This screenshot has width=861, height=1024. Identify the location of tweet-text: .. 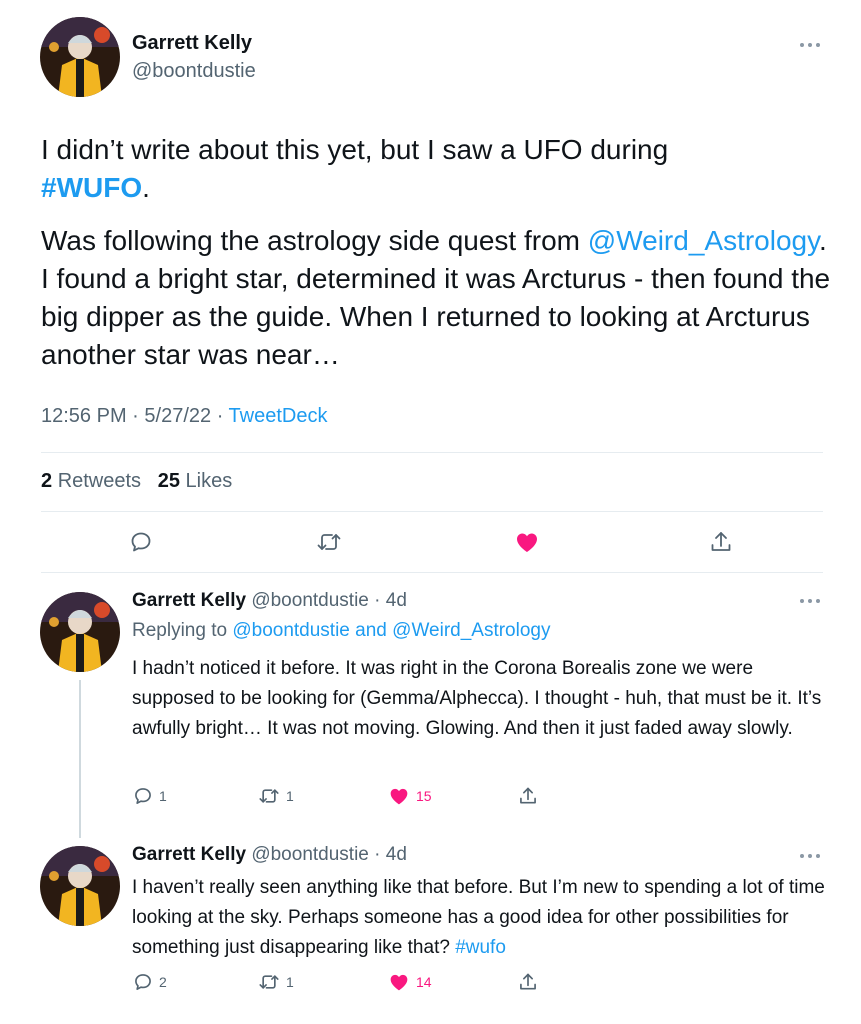
(146, 187).